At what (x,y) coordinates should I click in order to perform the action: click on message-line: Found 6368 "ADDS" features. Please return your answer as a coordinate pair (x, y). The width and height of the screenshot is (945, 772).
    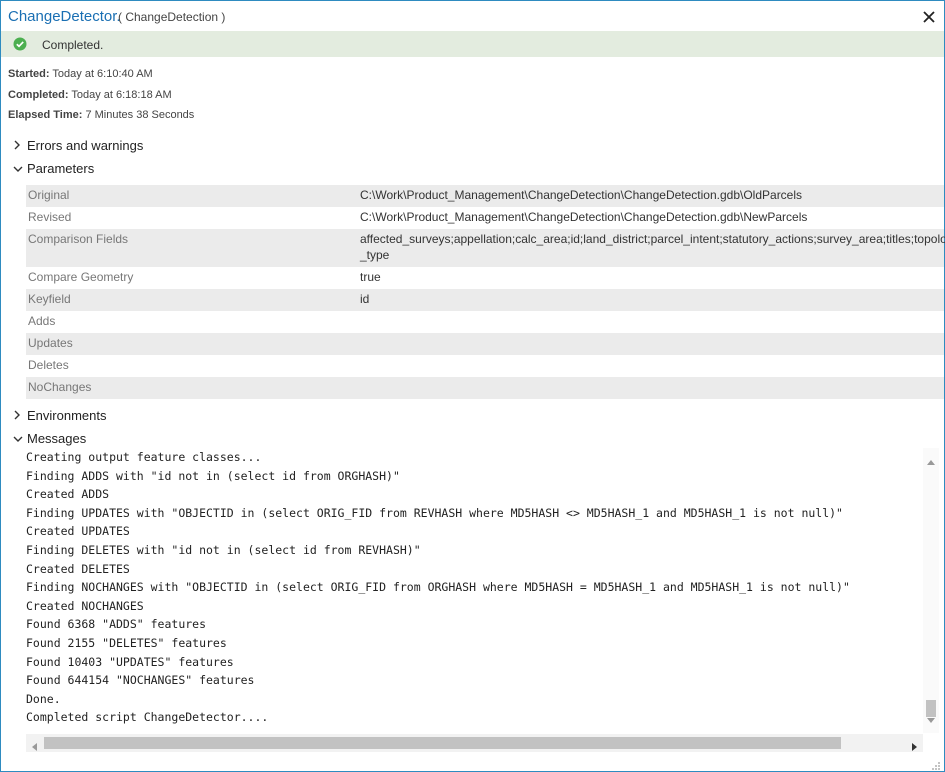
    Looking at the image, I should click on (116, 624).